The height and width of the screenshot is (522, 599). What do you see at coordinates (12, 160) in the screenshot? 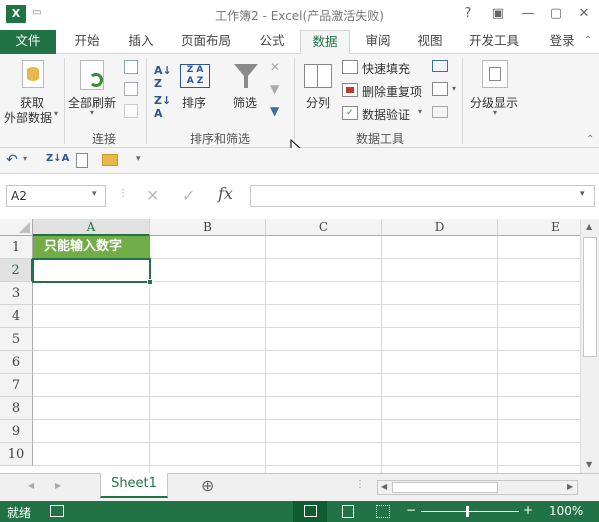
I see `undo-icon: ↶` at bounding box center [12, 160].